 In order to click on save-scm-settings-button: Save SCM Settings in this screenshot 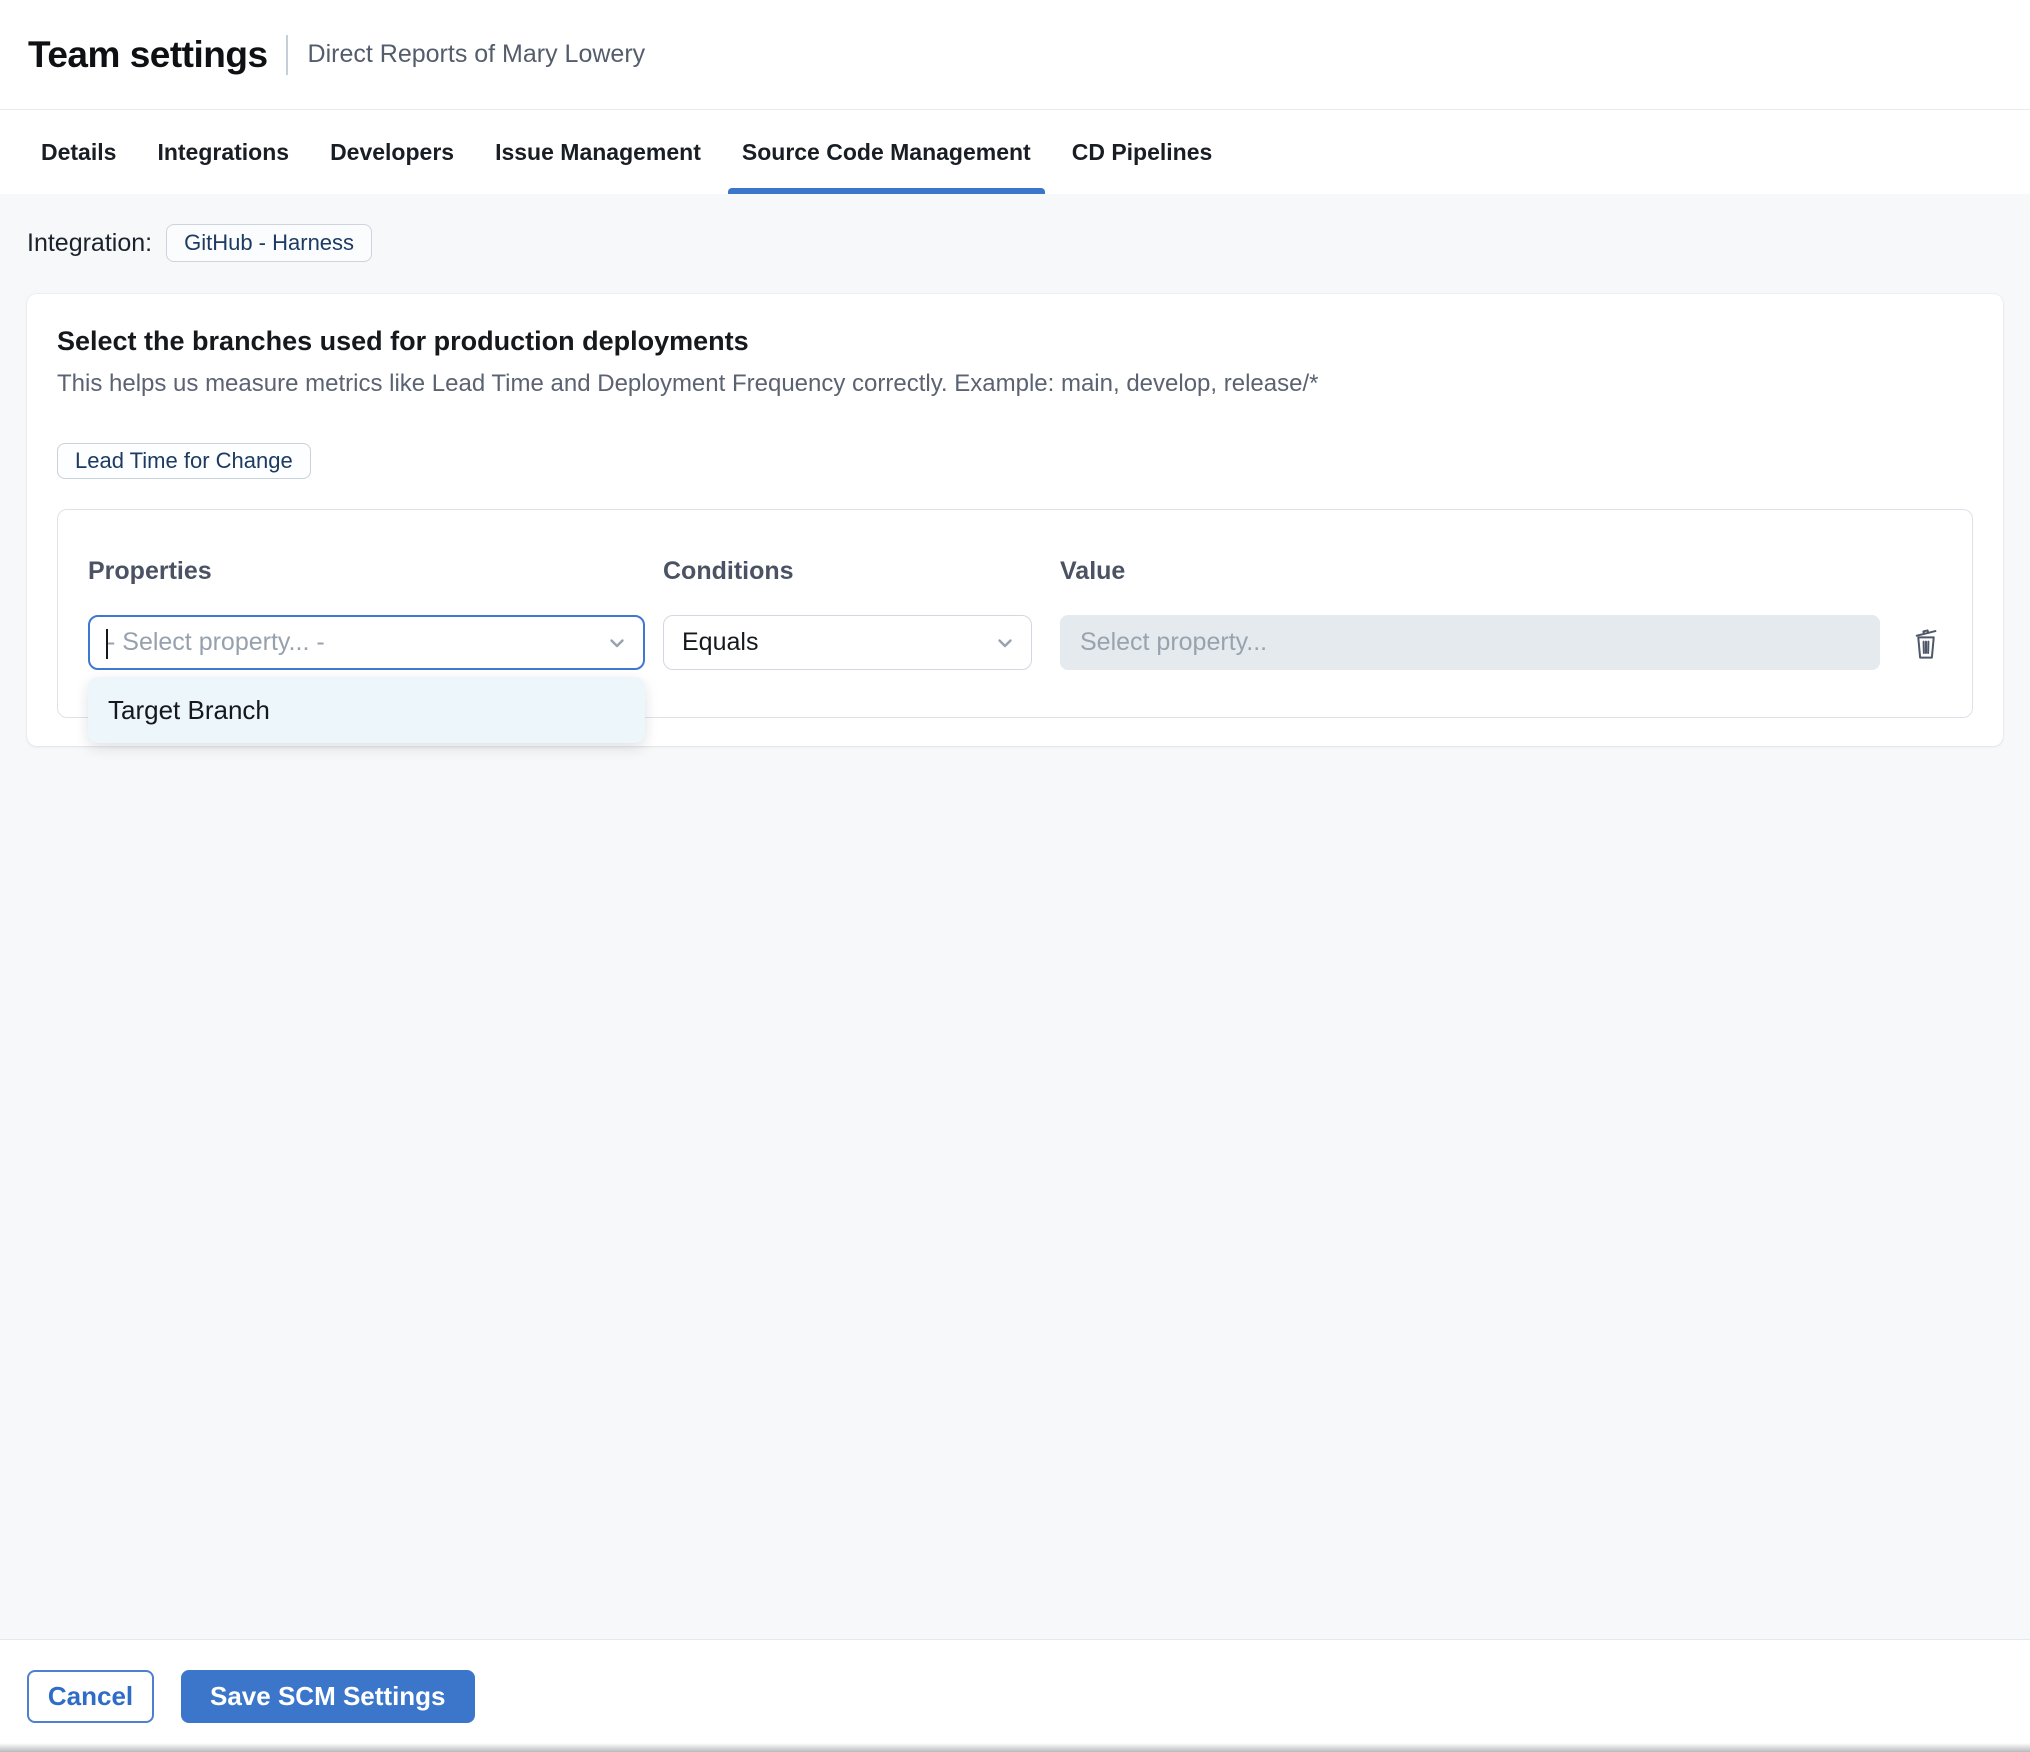, I will do `click(328, 1696)`.